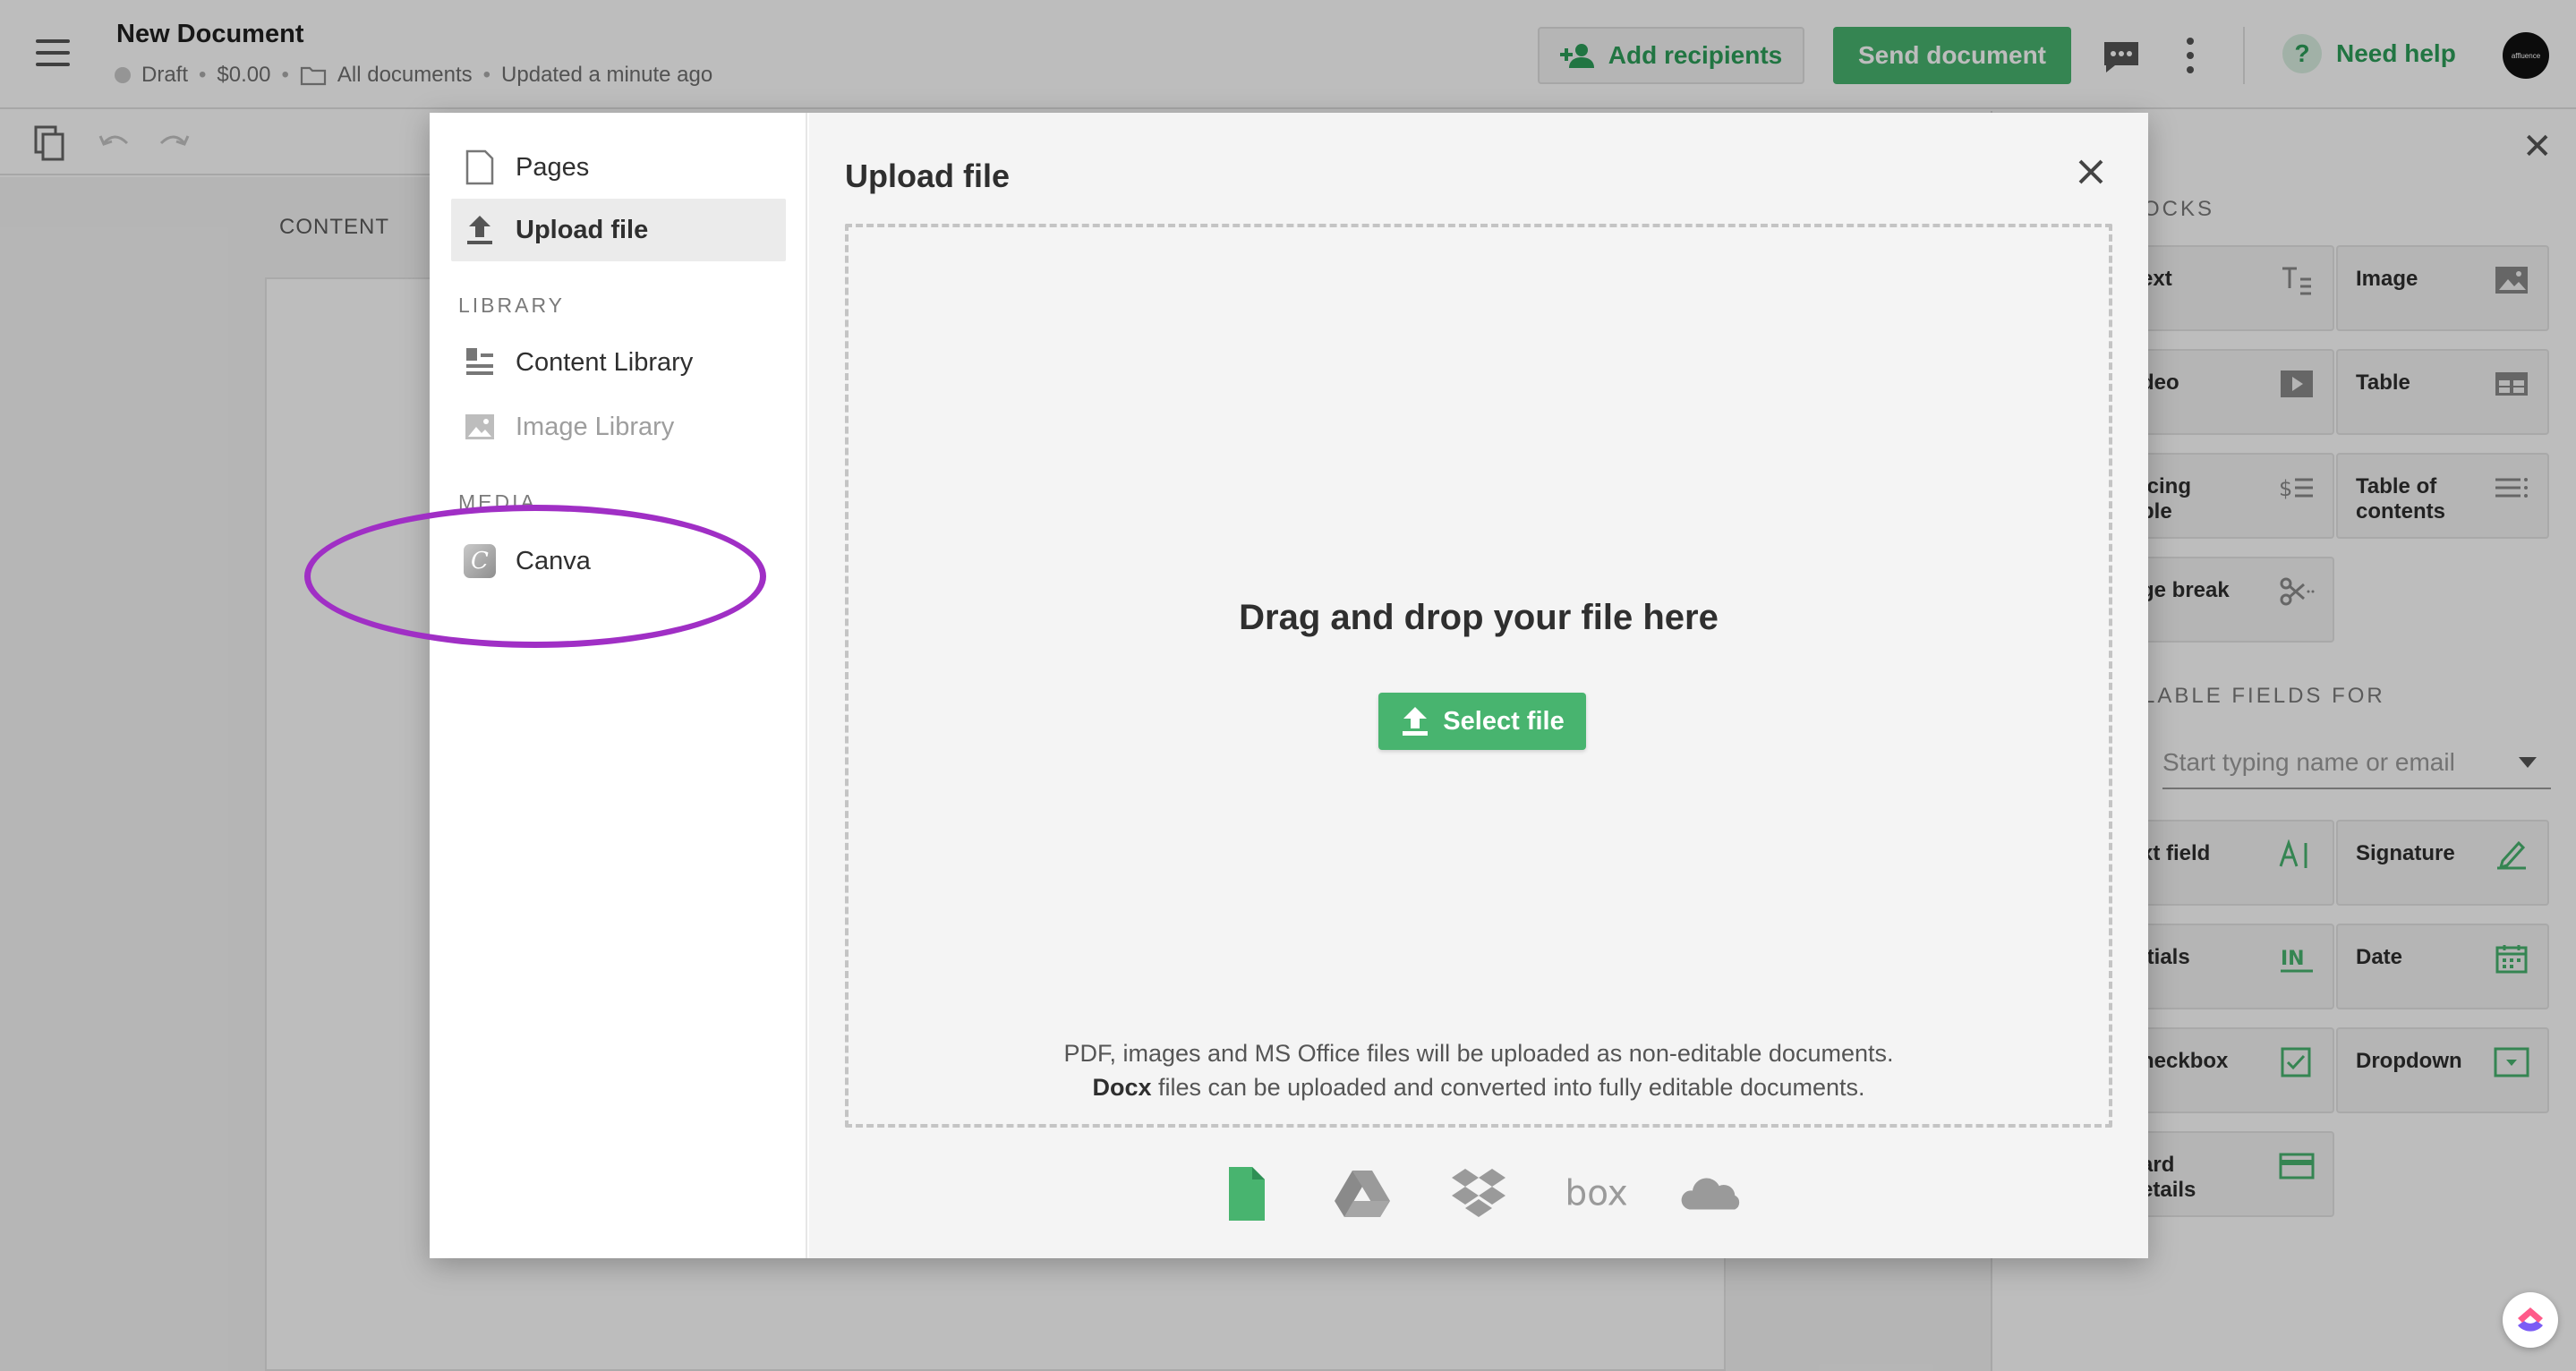  I want to click on clickup-widget-icon, so click(2530, 1320).